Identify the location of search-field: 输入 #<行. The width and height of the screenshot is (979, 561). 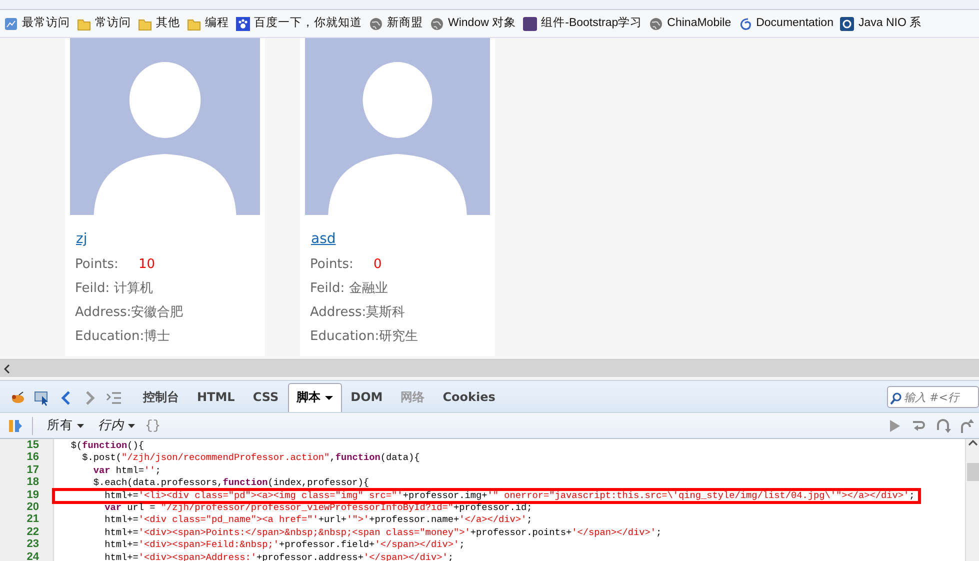
(933, 397).